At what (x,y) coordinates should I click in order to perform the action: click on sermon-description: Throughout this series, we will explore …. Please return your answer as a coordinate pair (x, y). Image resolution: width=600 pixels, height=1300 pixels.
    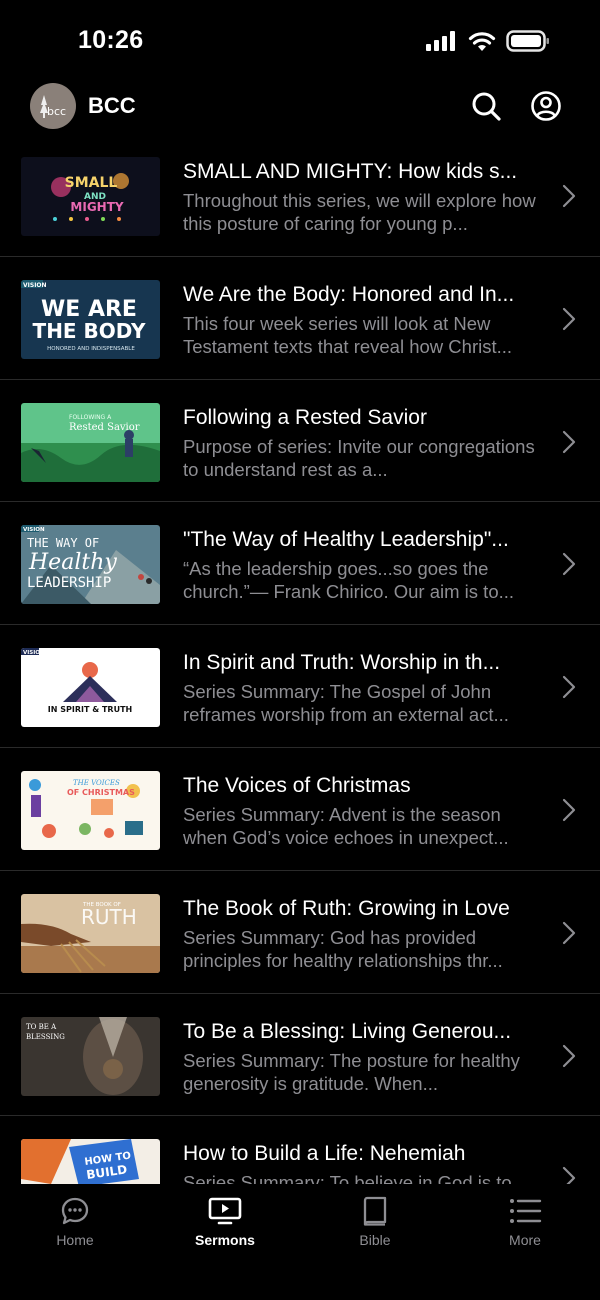
    Looking at the image, I should click on (359, 212).